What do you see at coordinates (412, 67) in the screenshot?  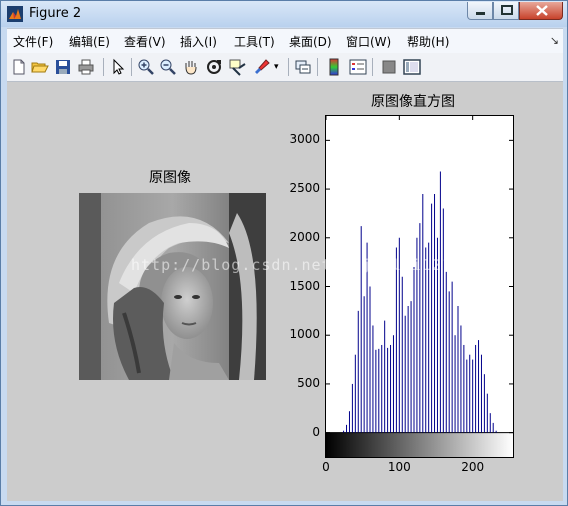 I see `show-plot-tools-icon` at bounding box center [412, 67].